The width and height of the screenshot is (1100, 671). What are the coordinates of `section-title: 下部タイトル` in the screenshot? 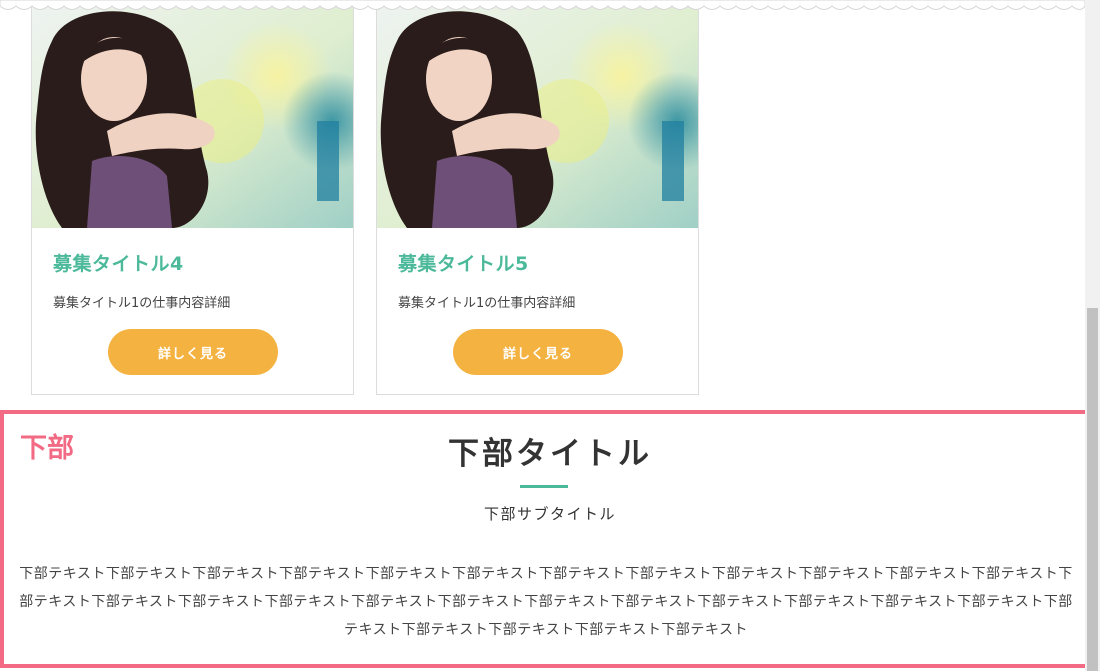 It's located at (550, 454).